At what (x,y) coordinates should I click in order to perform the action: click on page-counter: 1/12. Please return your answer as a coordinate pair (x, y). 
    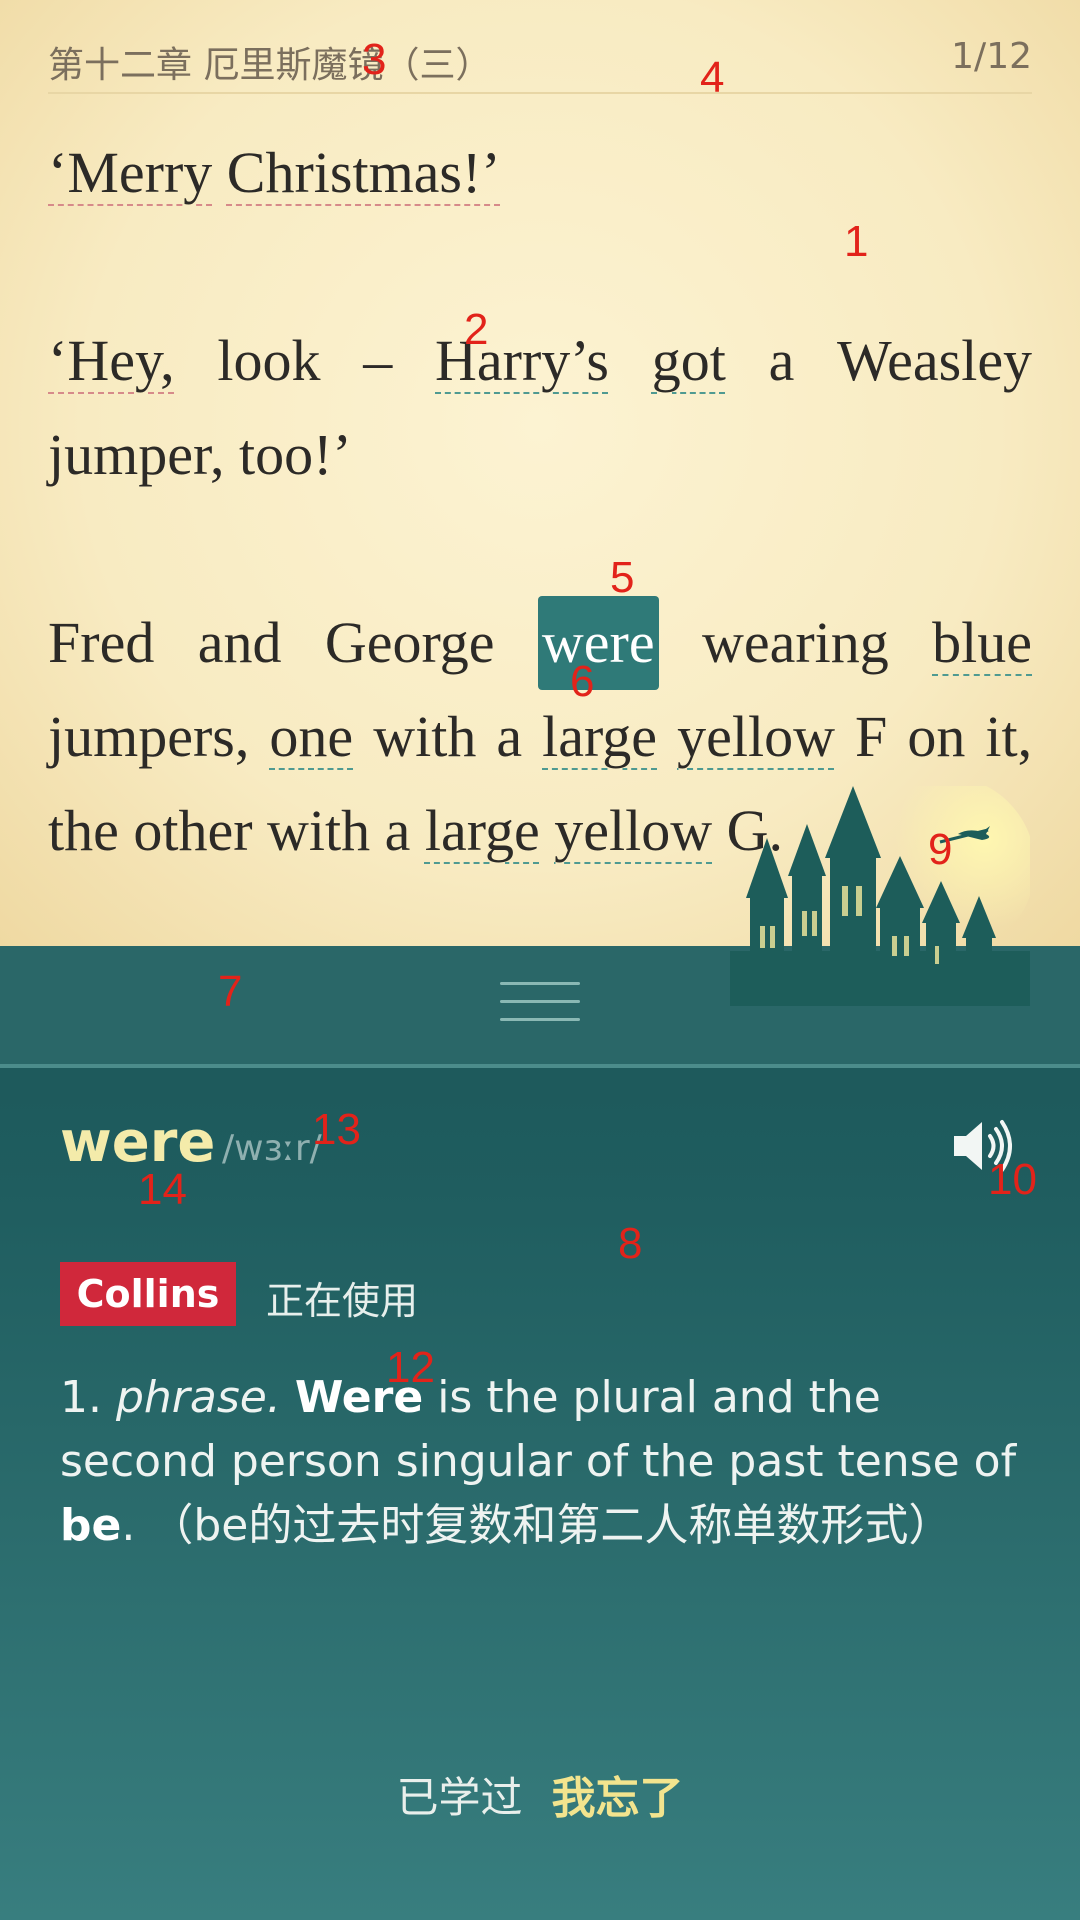
    Looking at the image, I should click on (991, 56).